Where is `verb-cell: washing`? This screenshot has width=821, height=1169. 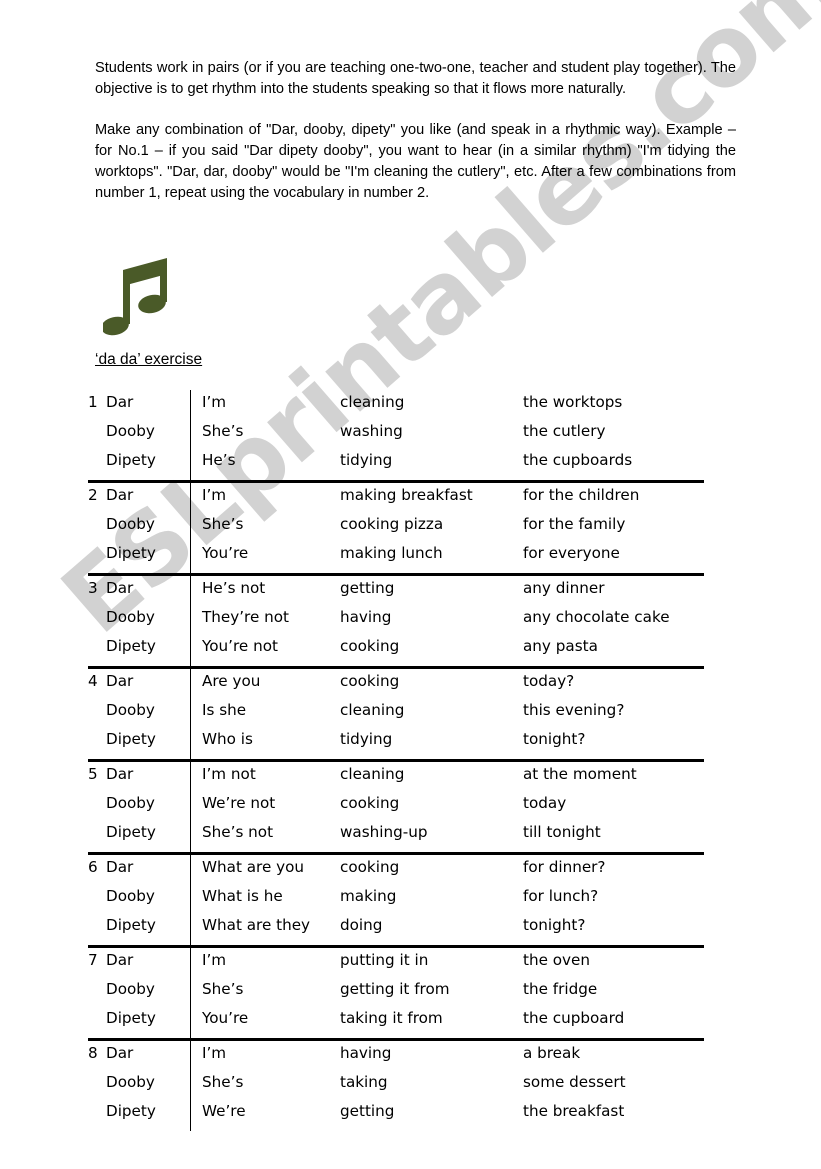
verb-cell: washing is located at coordinates (371, 431).